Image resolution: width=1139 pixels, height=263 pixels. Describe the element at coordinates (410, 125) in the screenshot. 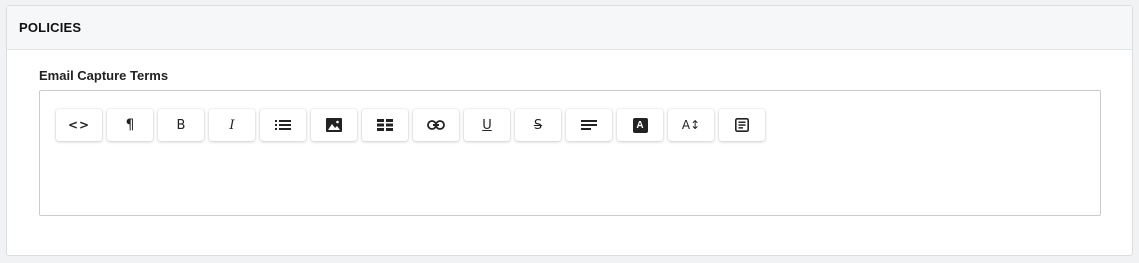

I see `editor-toolbar: <> ¶ B I U S A A↕` at that location.